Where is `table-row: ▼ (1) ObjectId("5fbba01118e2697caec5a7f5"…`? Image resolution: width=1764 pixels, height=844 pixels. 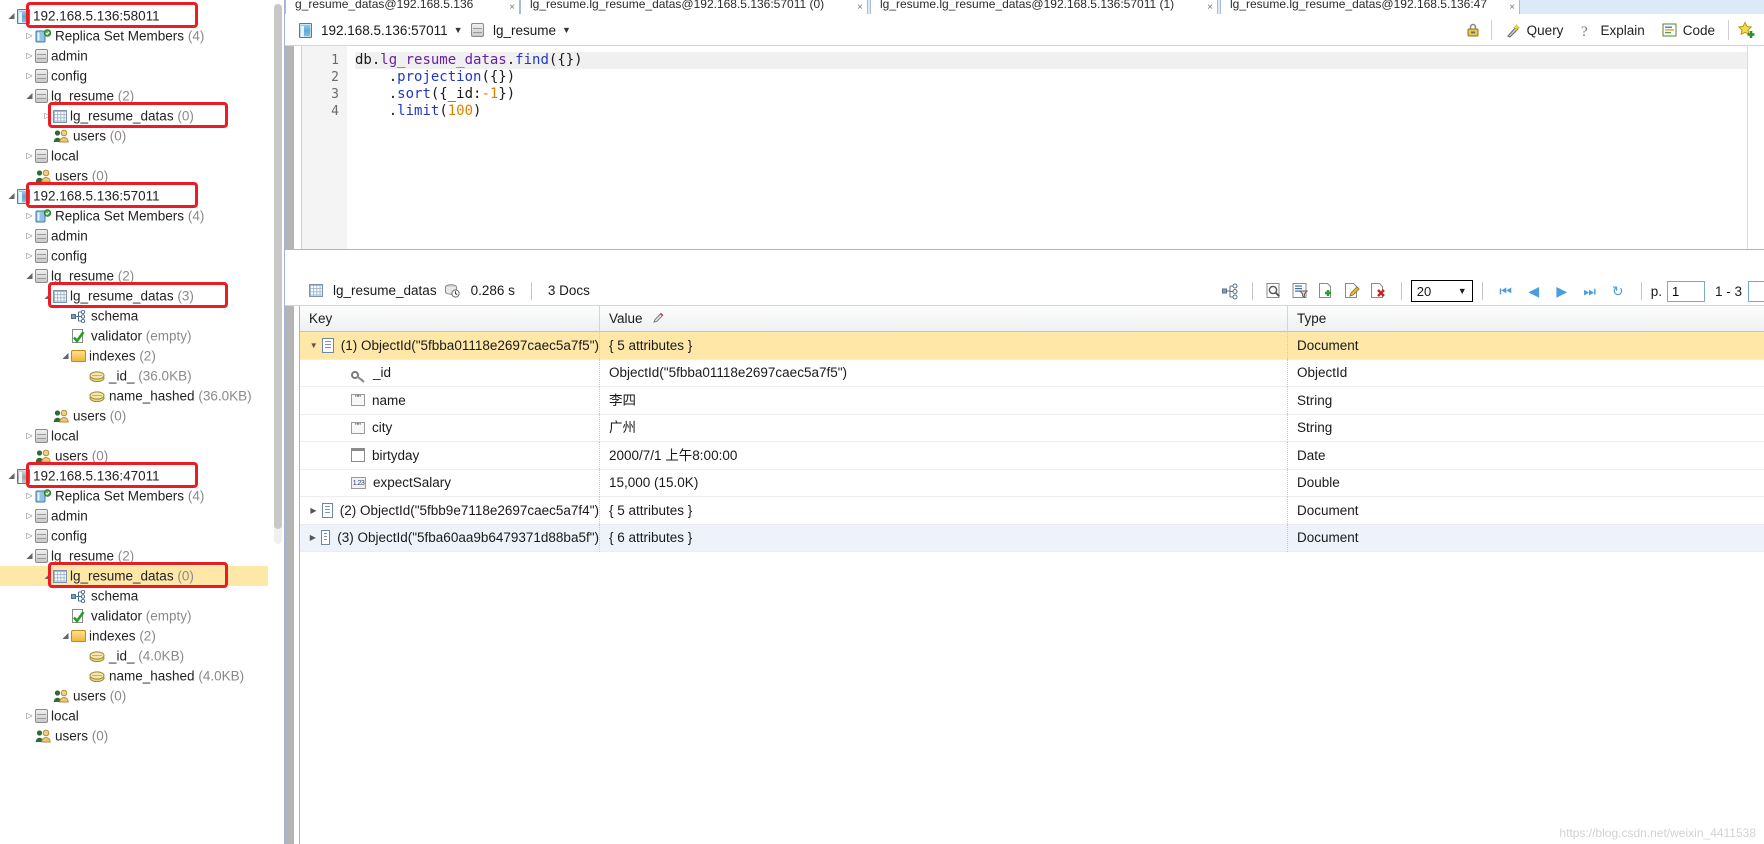
table-row: ▼ (1) ObjectId("5fbba01118e2697caec5a7f5"… is located at coordinates (1032, 345).